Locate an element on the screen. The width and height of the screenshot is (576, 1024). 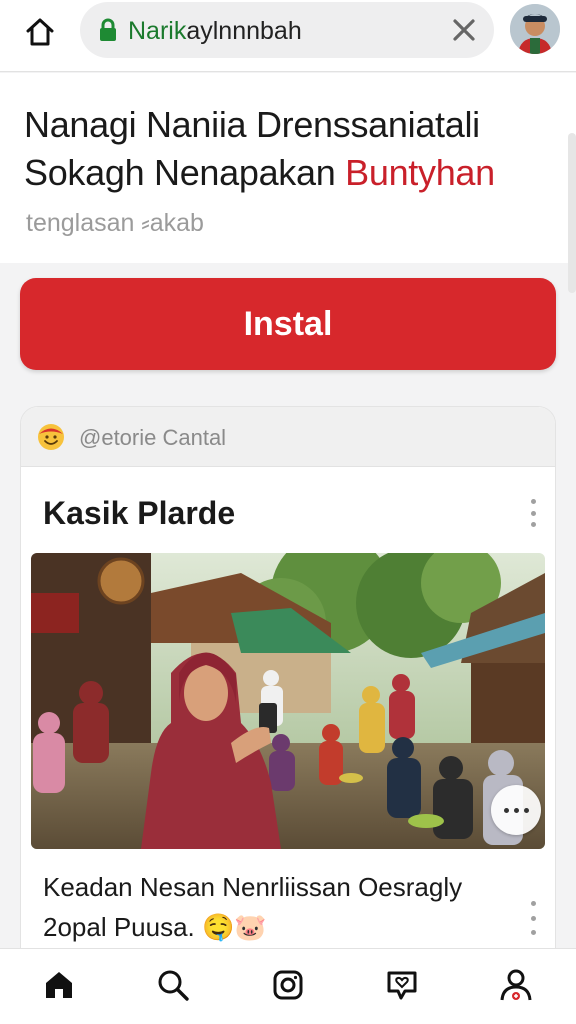
nav-search is located at coordinates (173, 985).